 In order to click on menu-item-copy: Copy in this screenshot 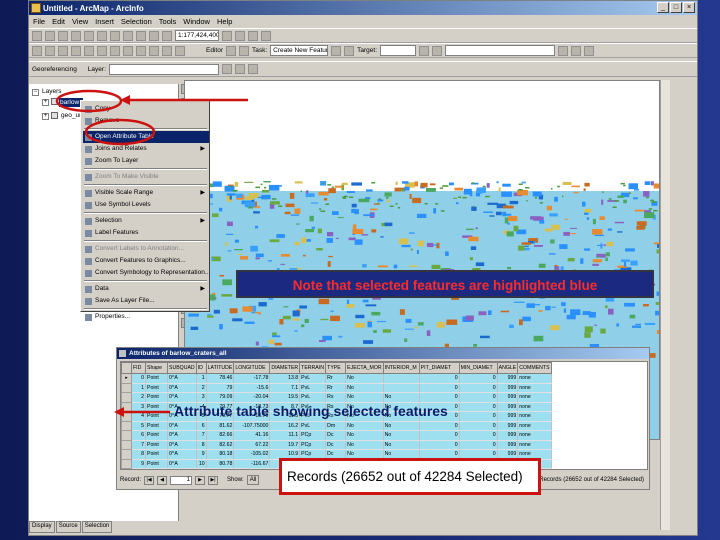, I will do `click(146, 109)`.